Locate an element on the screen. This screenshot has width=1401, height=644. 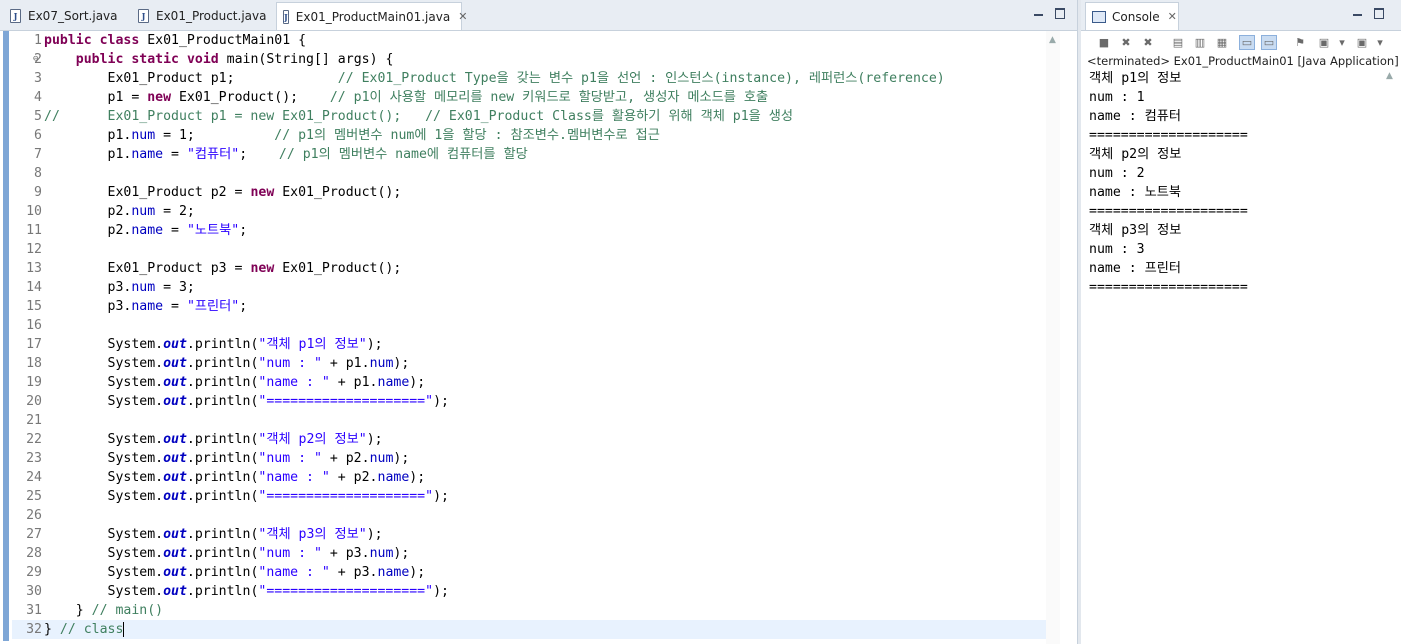
tab-console: Console ✕ is located at coordinates (1132, 16).